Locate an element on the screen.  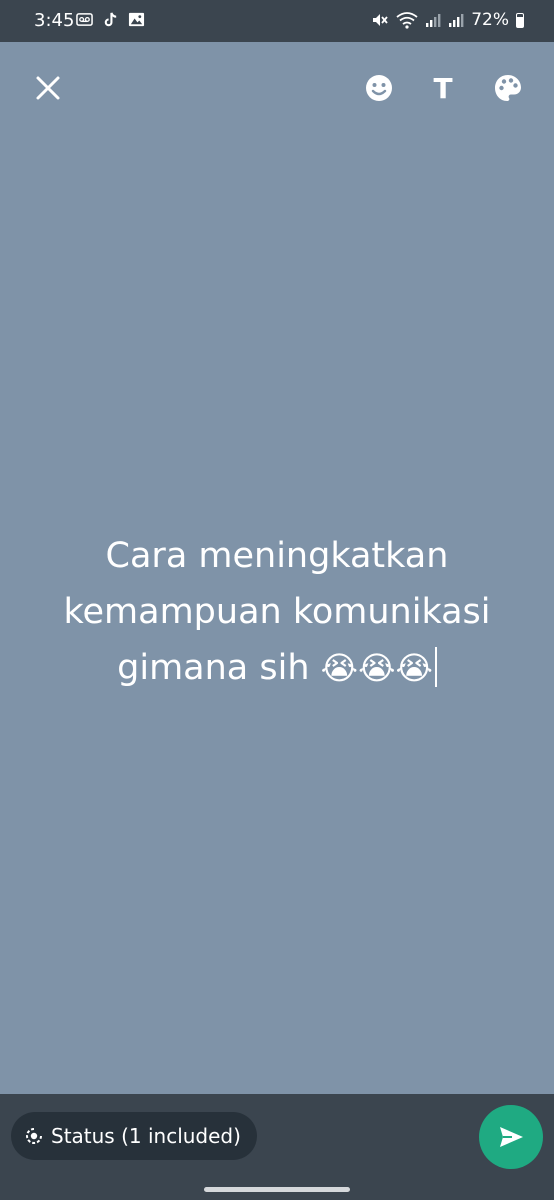
gallery-icon is located at coordinates (136, 19).